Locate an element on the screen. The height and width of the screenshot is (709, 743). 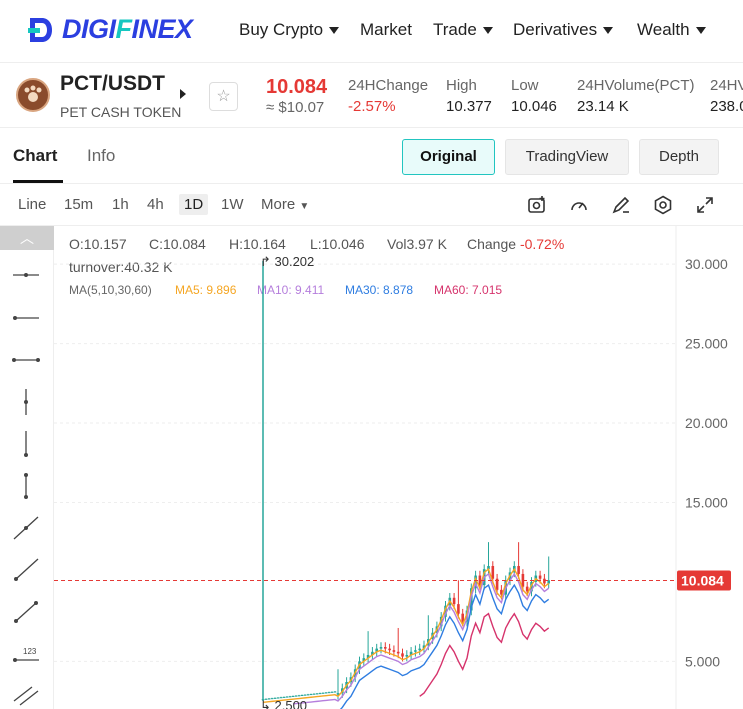
timeframe-1d: 1D is located at coordinates (194, 204).